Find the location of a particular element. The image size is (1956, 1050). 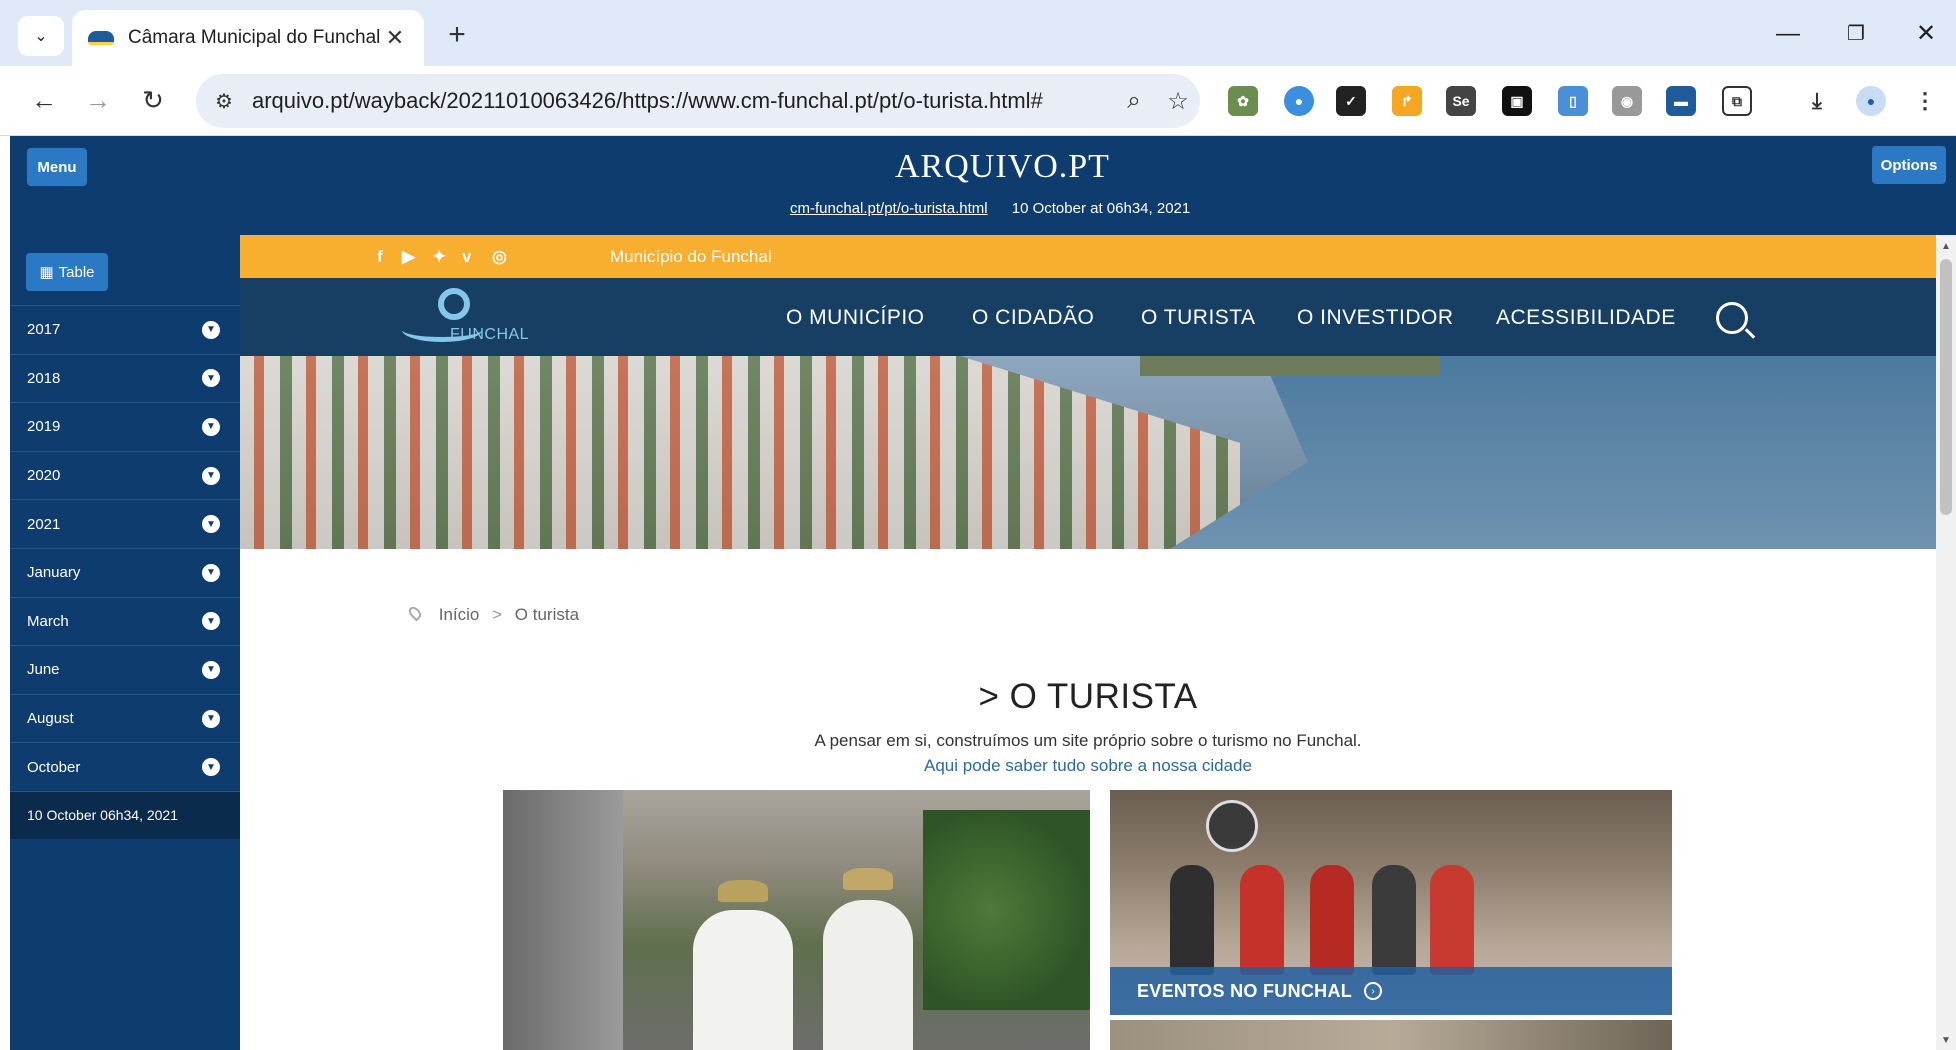

close-window-icon: ✕ is located at coordinates (1926, 34).